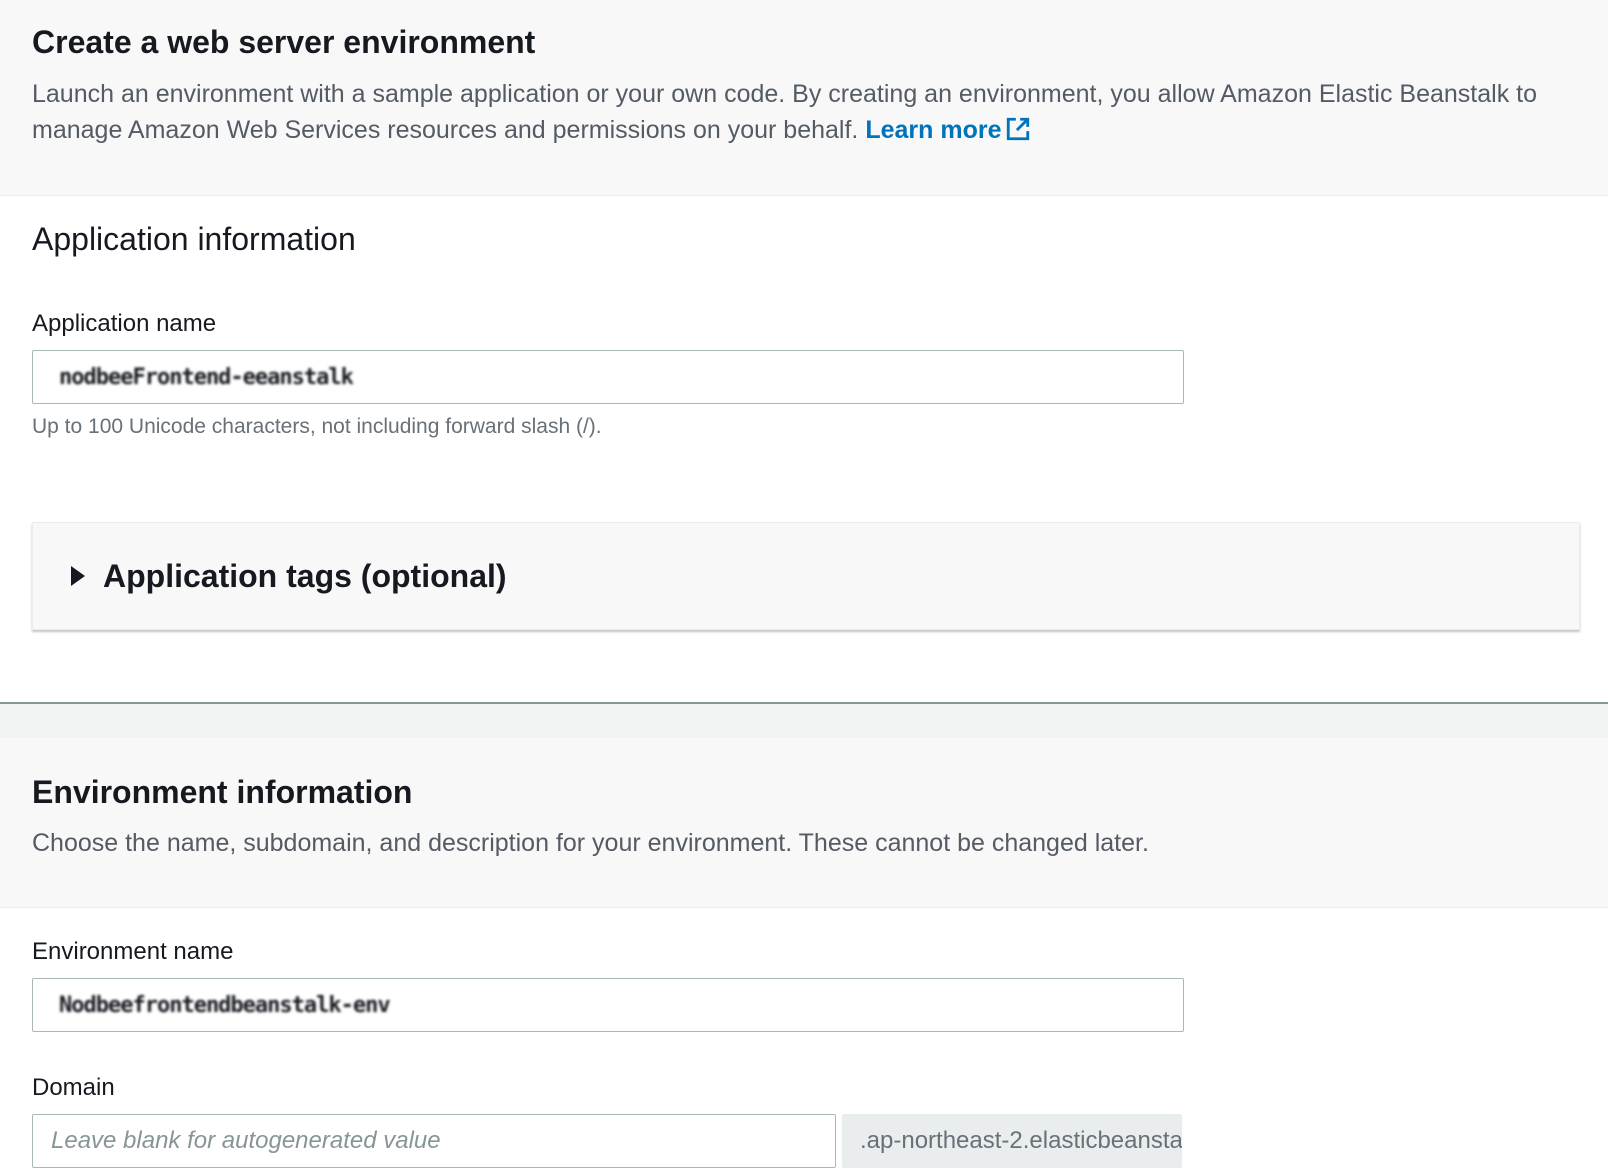  Describe the element at coordinates (284, 42) in the screenshot. I see `page-title: Create a web server environment` at that location.